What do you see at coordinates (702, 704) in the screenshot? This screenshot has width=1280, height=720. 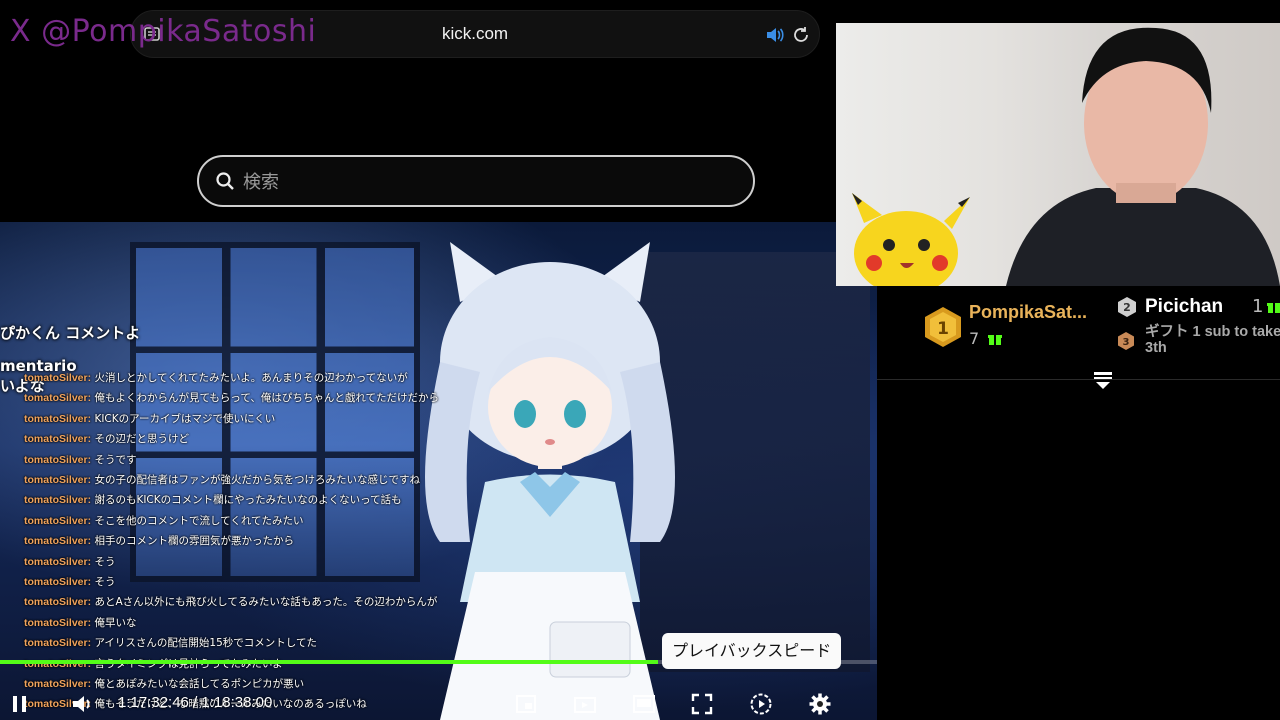 I see `fullscreen-icon` at bounding box center [702, 704].